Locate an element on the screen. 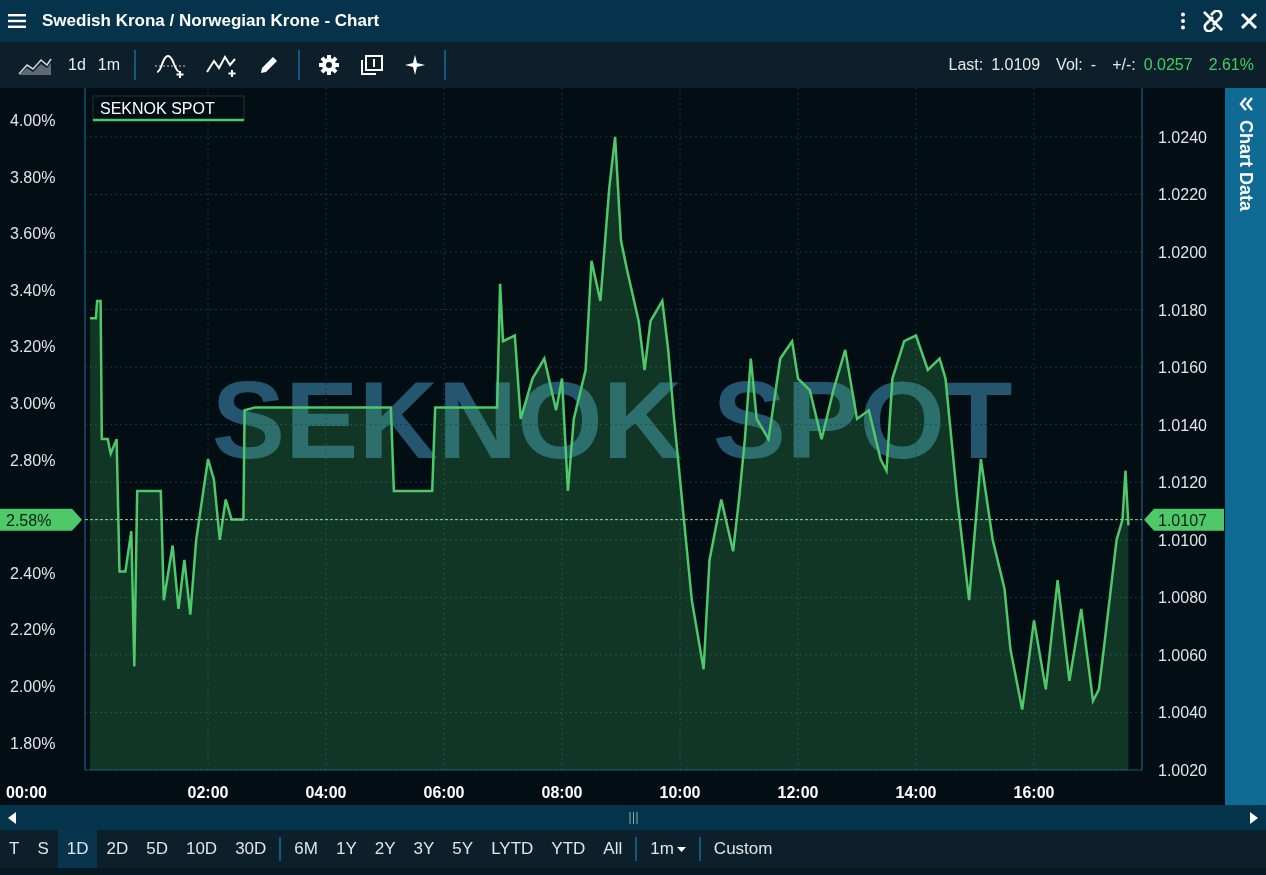 This screenshot has height=875, width=1266. price-axis-label: 1.0200 is located at coordinates (1182, 253).